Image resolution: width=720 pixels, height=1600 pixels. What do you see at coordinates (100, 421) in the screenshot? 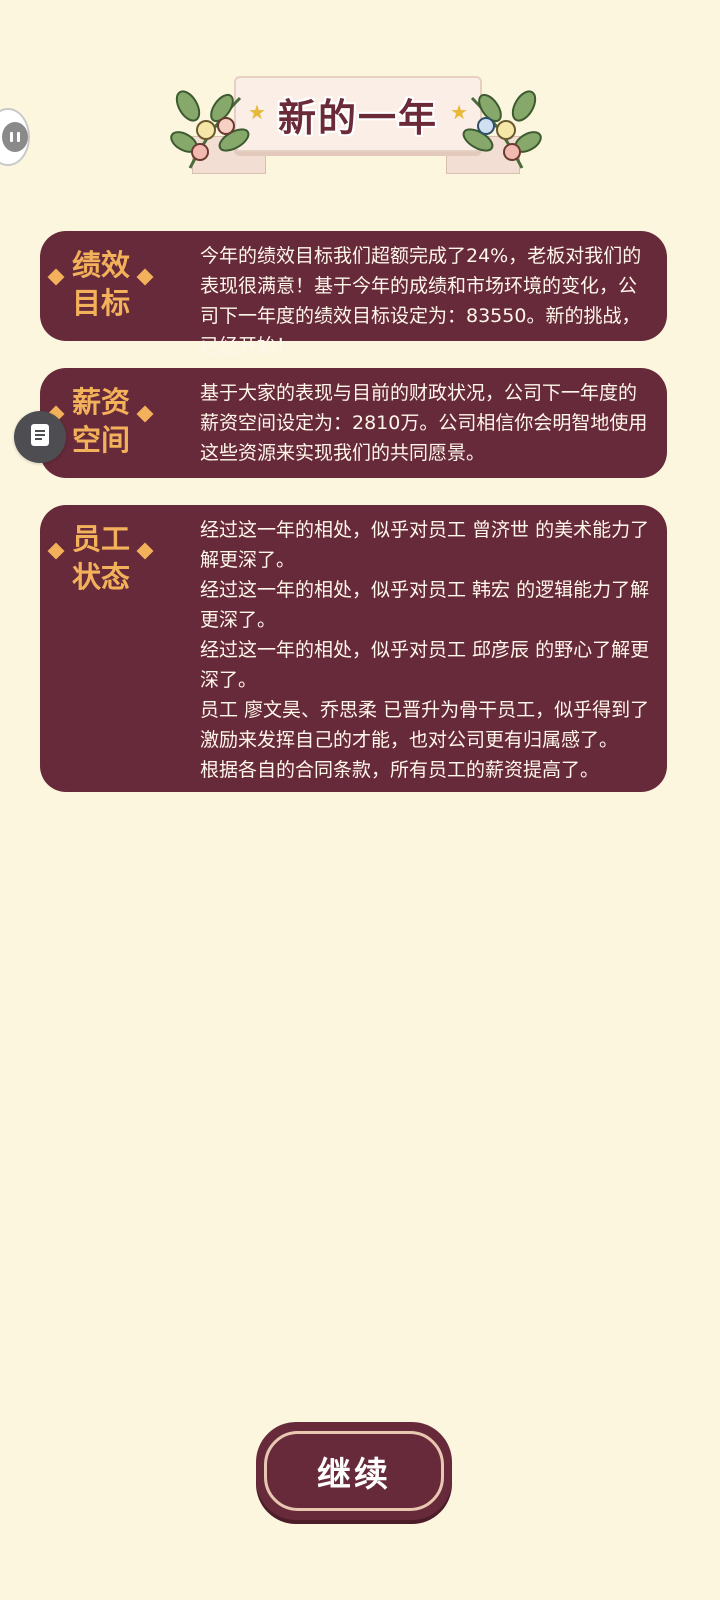
I see `card-label: 薪资 空间` at bounding box center [100, 421].